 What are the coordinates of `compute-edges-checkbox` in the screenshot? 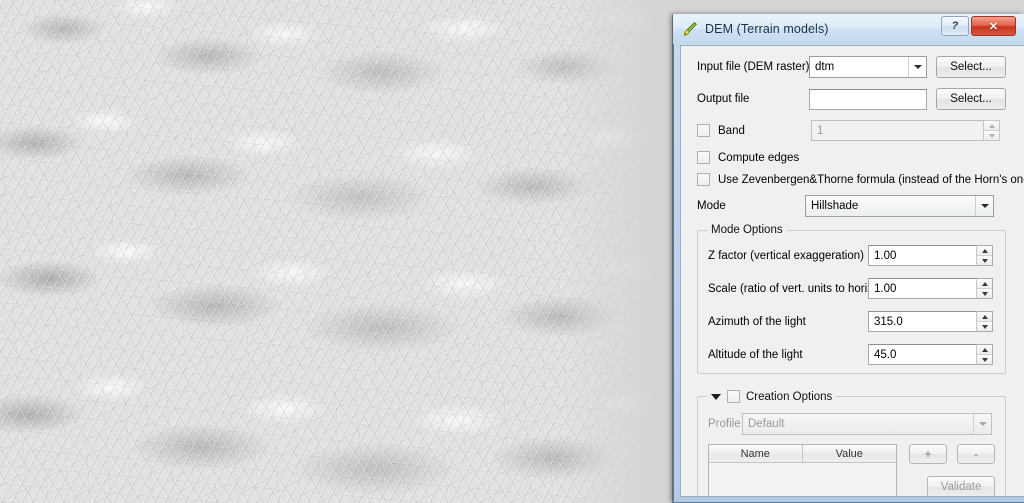 It's located at (703, 157).